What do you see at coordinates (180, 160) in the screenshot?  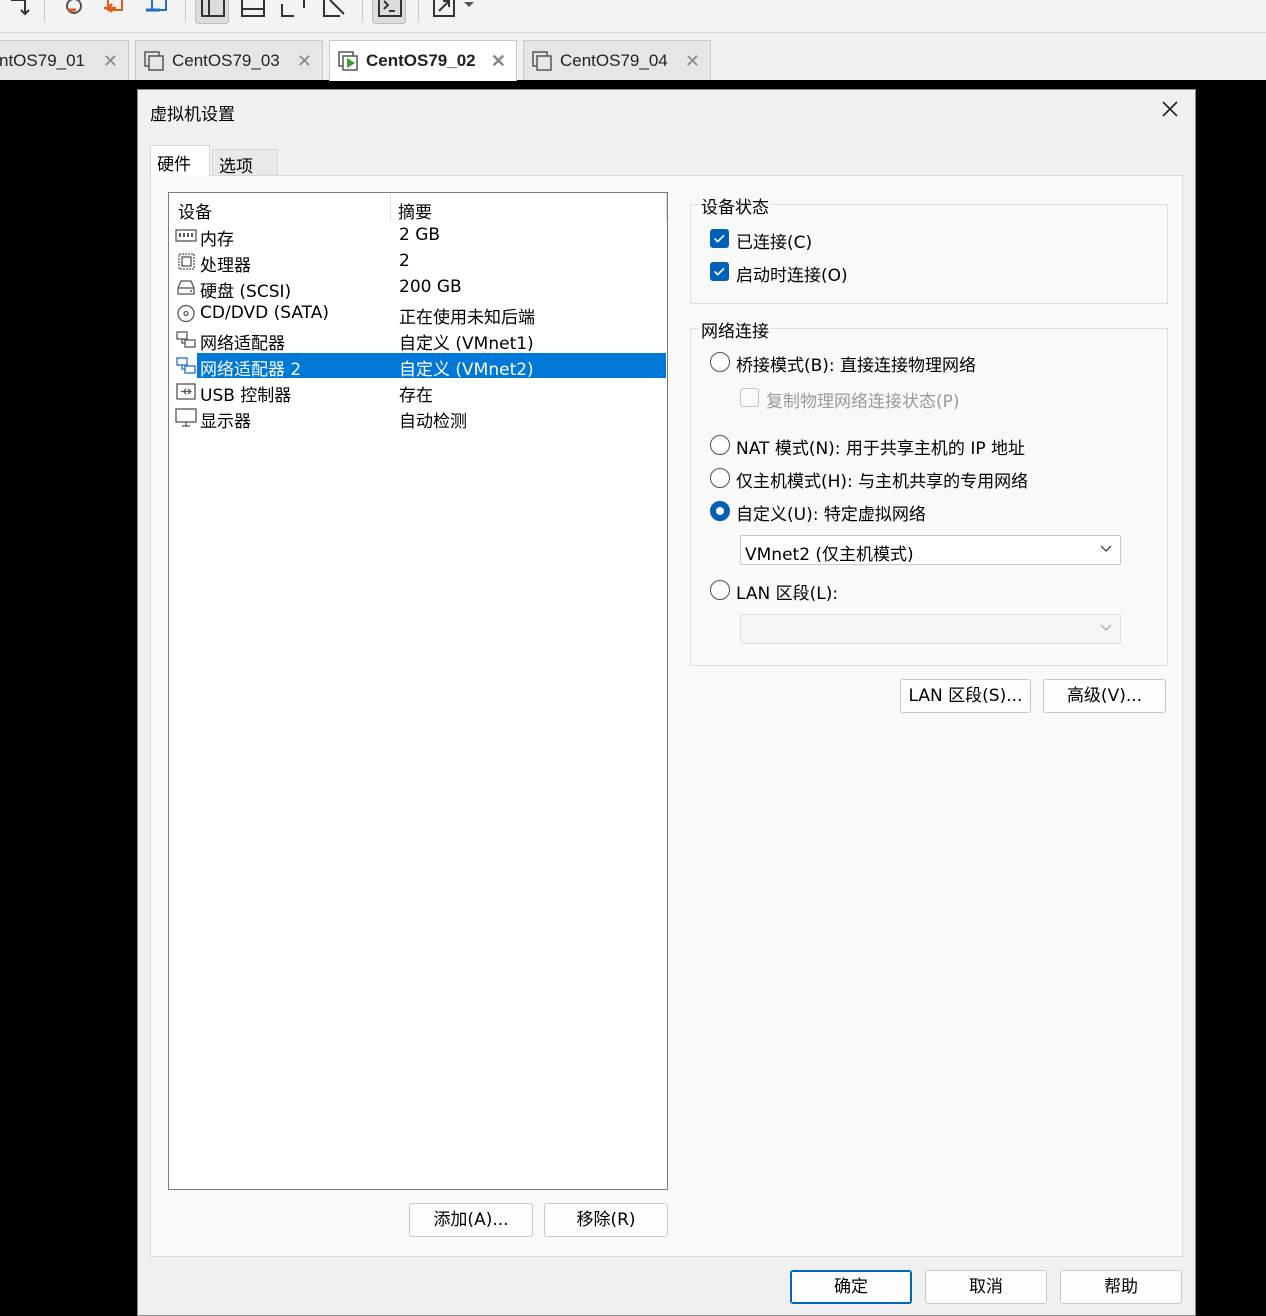 I see `tab-hardware: 硬件` at bounding box center [180, 160].